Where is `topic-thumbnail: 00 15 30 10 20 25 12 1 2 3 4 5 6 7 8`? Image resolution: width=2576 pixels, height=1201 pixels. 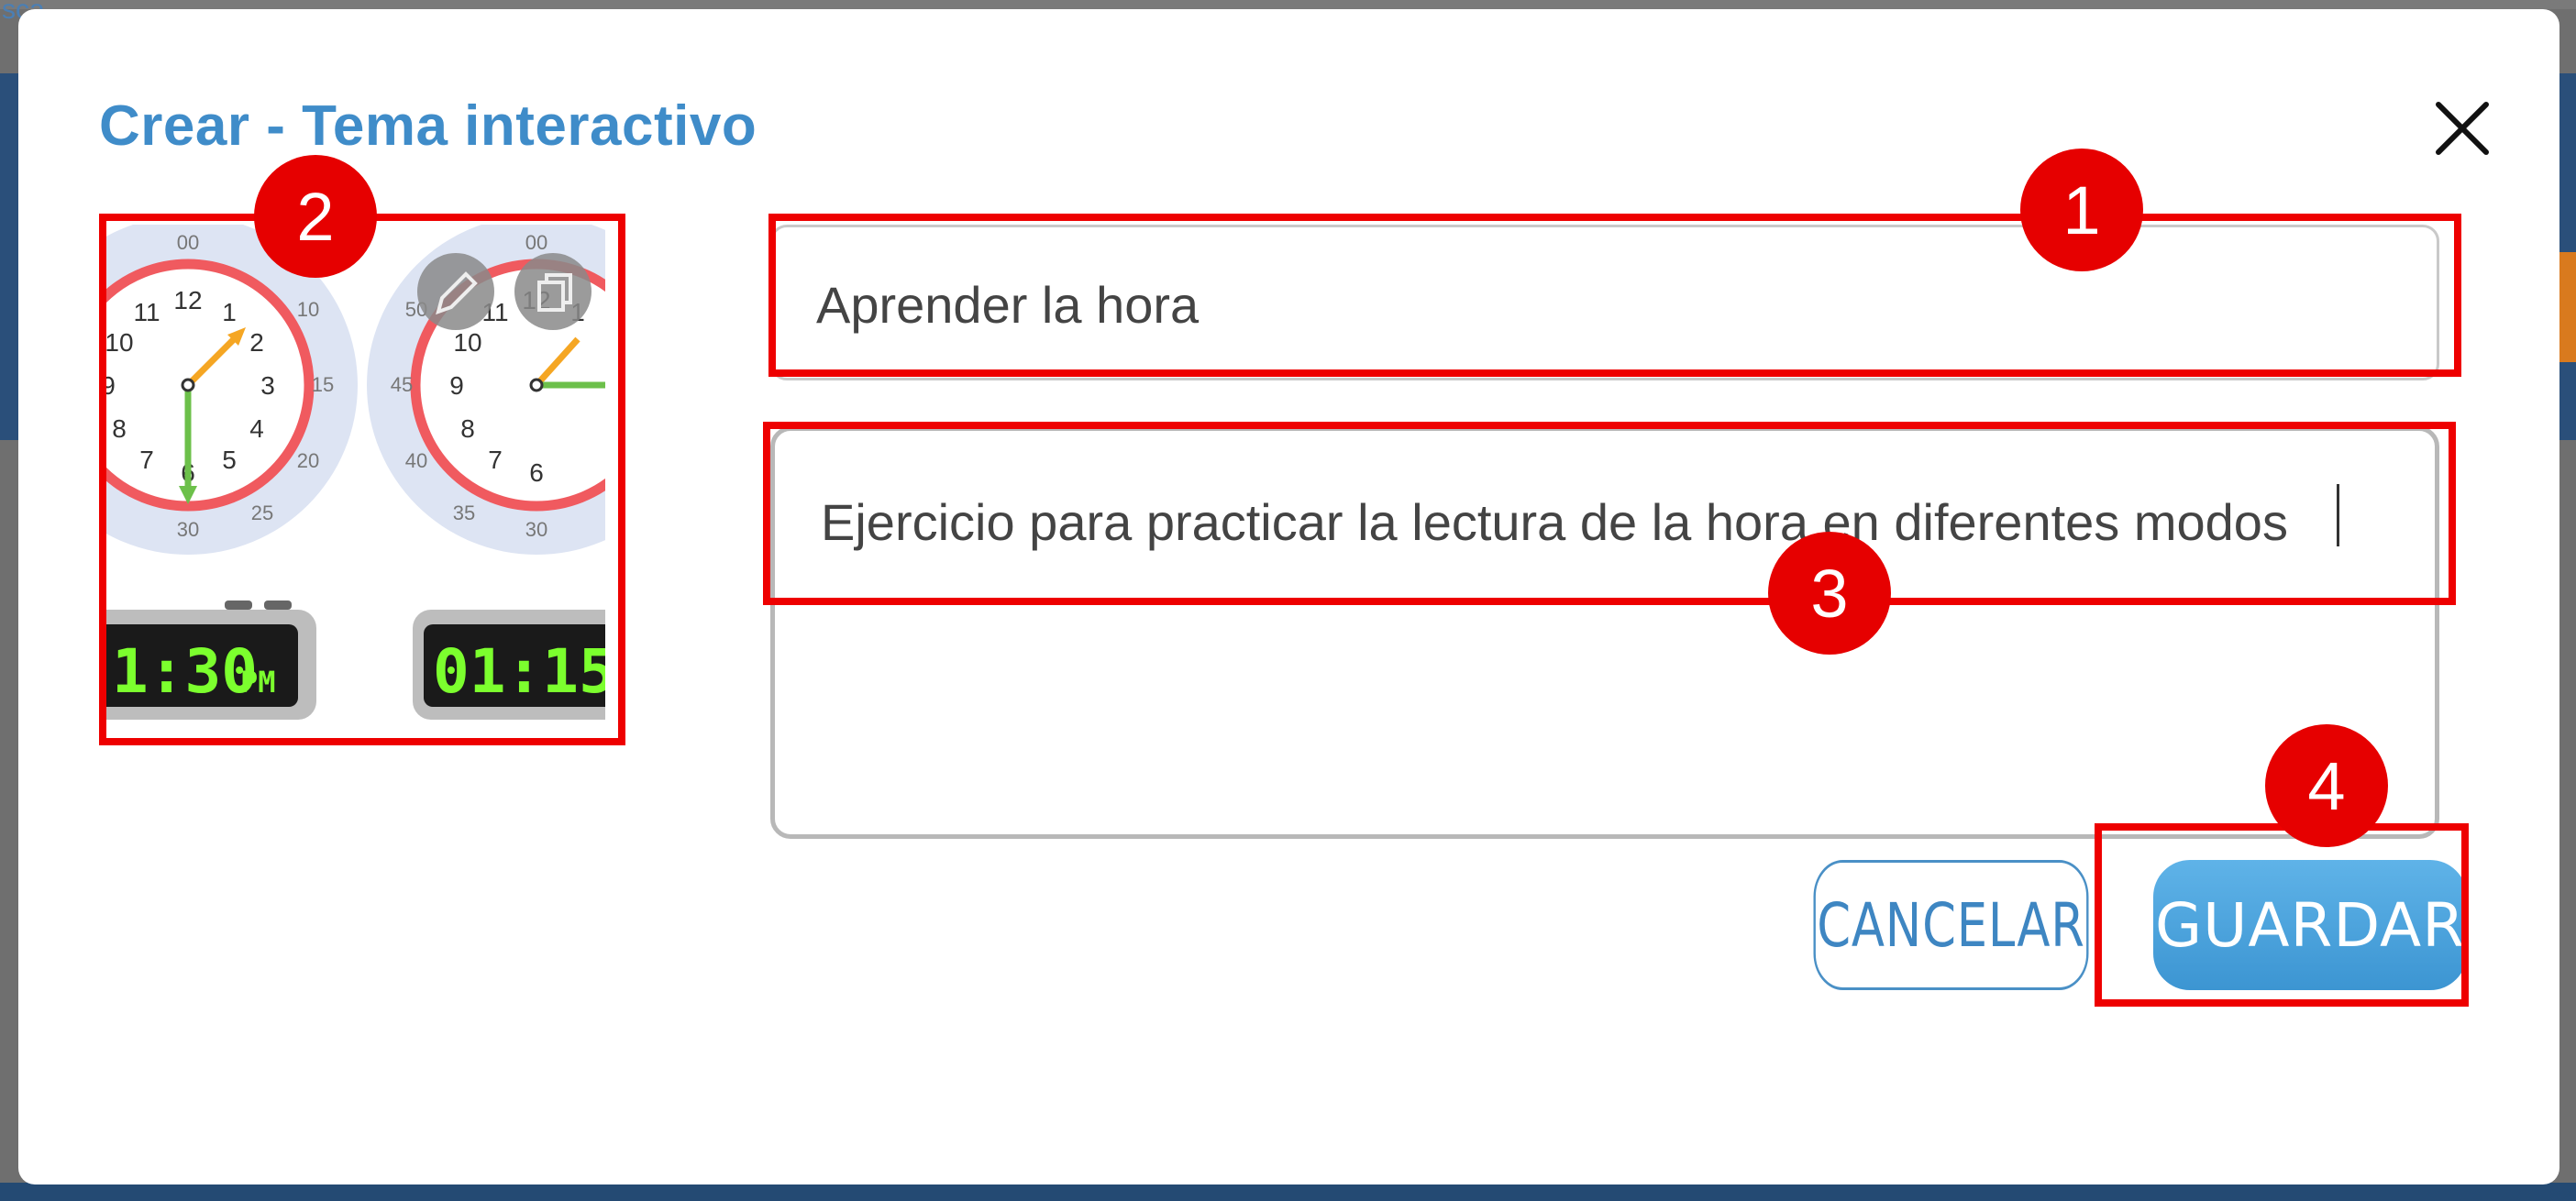
topic-thumbnail: 00 15 30 10 20 25 12 1 2 3 4 5 6 7 8 is located at coordinates (353, 488).